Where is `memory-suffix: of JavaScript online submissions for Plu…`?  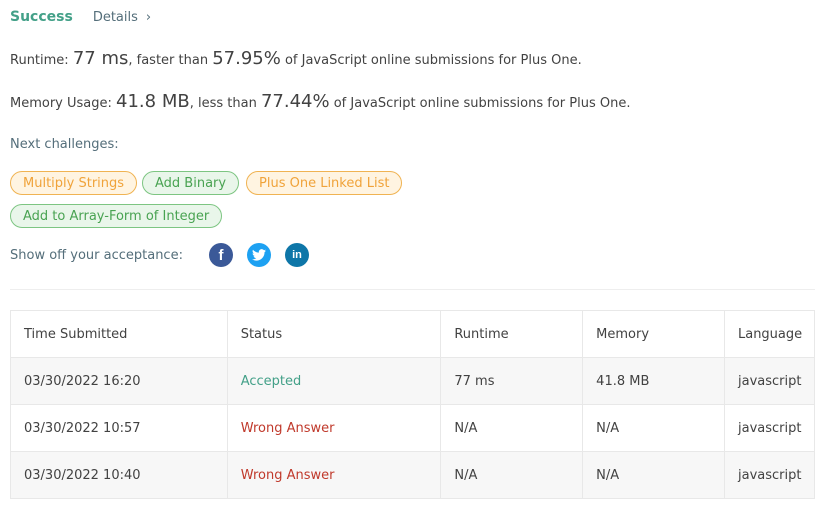 memory-suffix: of JavaScript online submissions for Plu… is located at coordinates (480, 103).